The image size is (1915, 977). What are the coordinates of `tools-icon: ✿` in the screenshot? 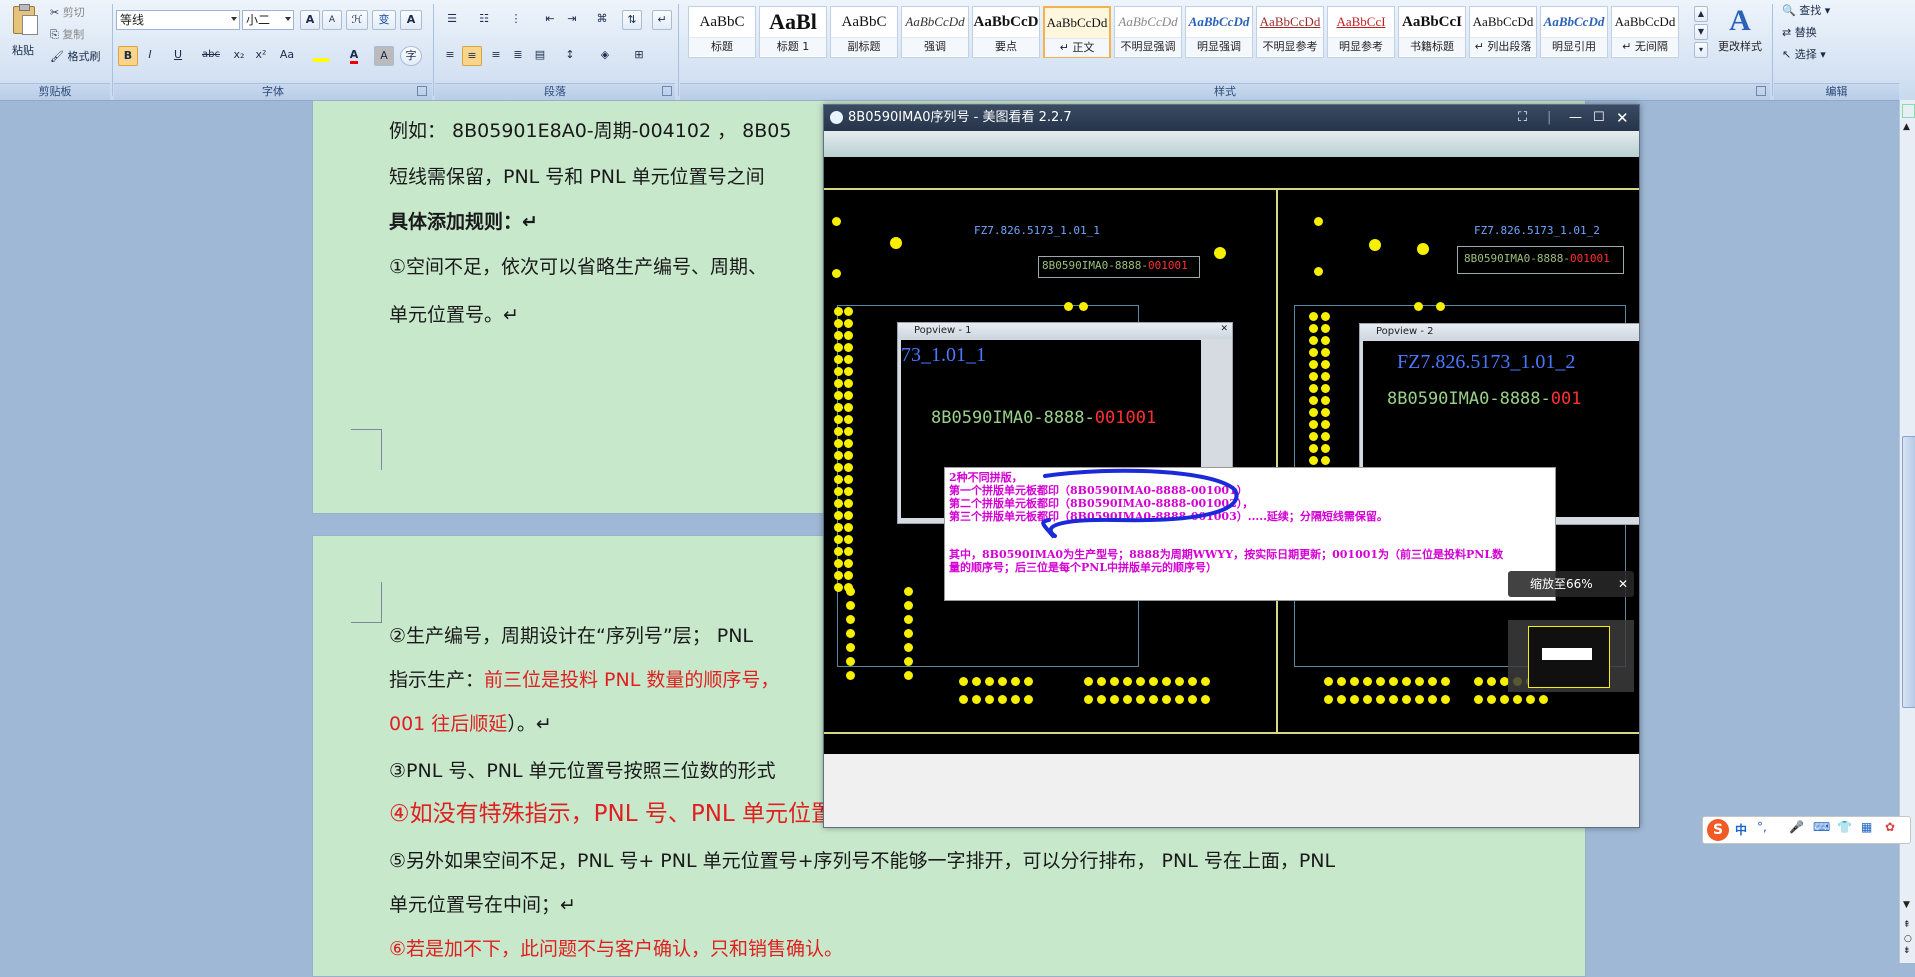 It's located at (1890, 827).